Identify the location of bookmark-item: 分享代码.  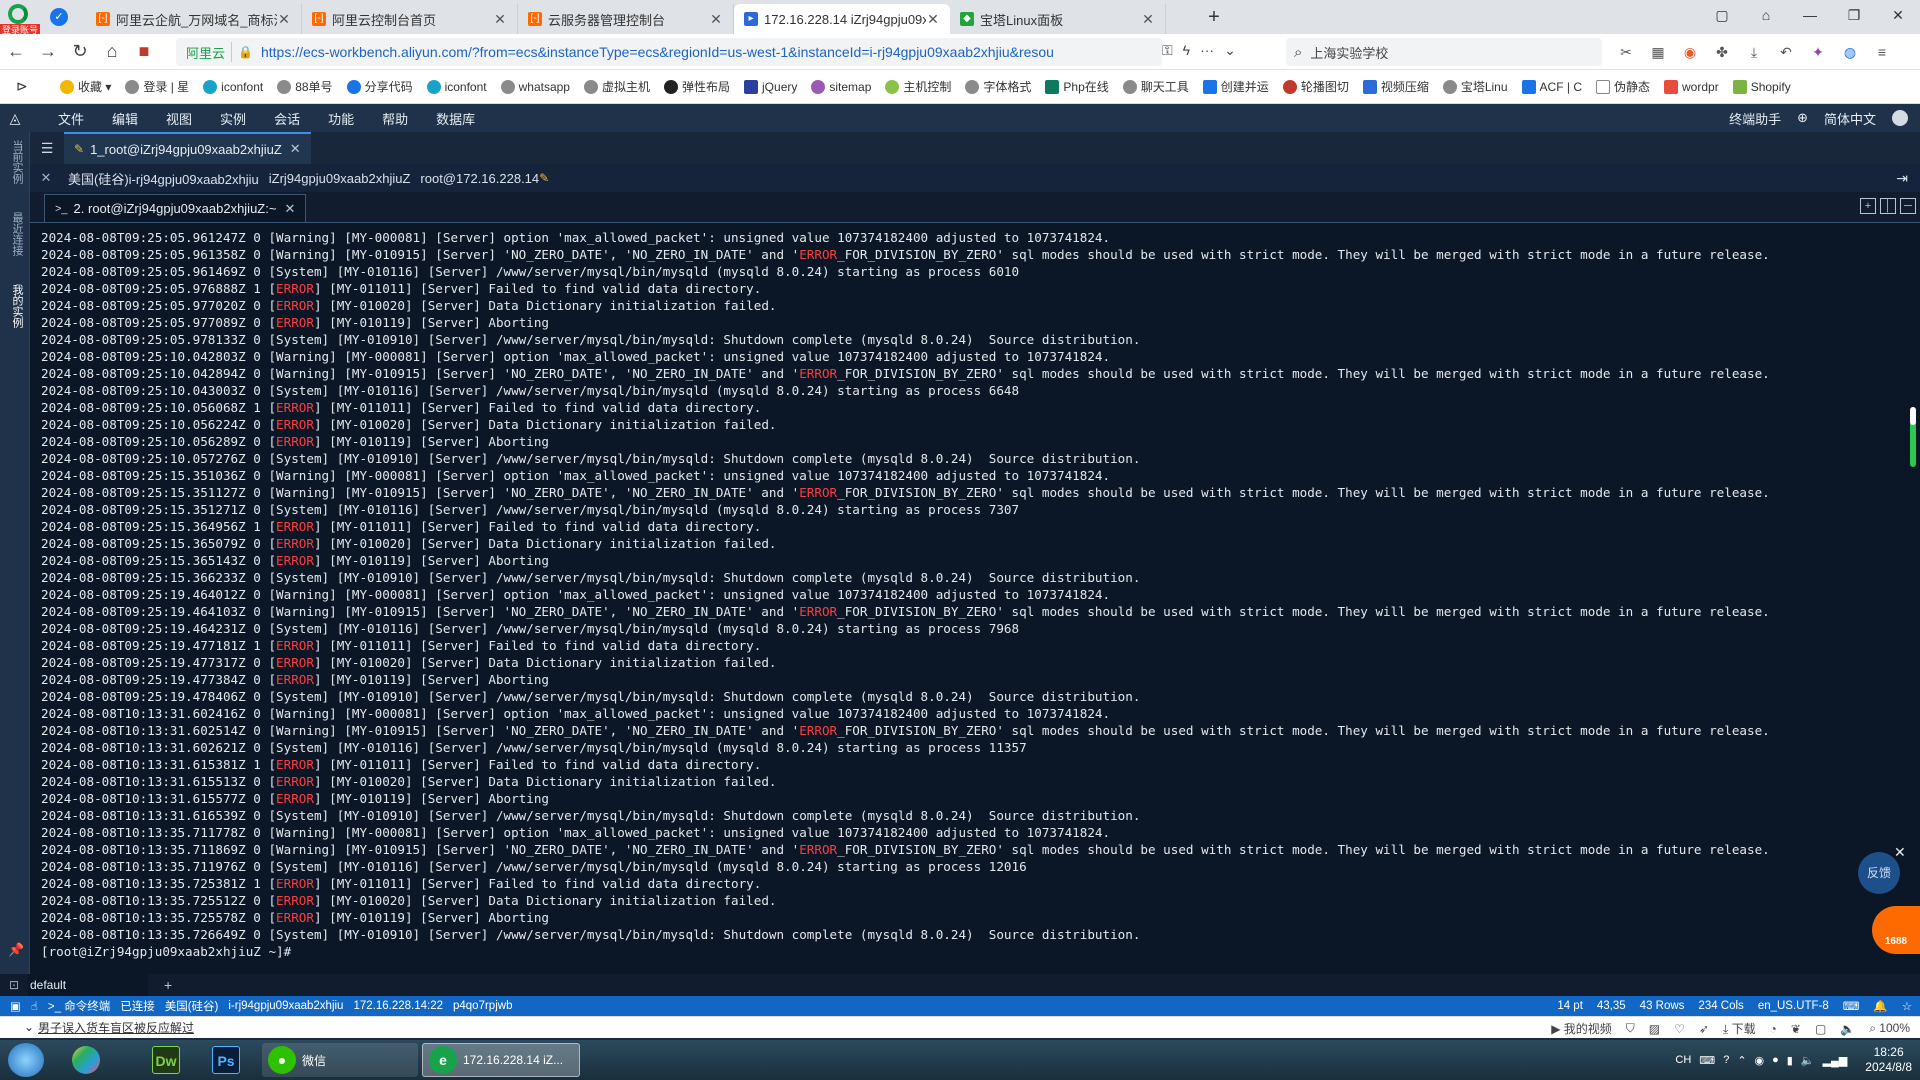
(379, 86).